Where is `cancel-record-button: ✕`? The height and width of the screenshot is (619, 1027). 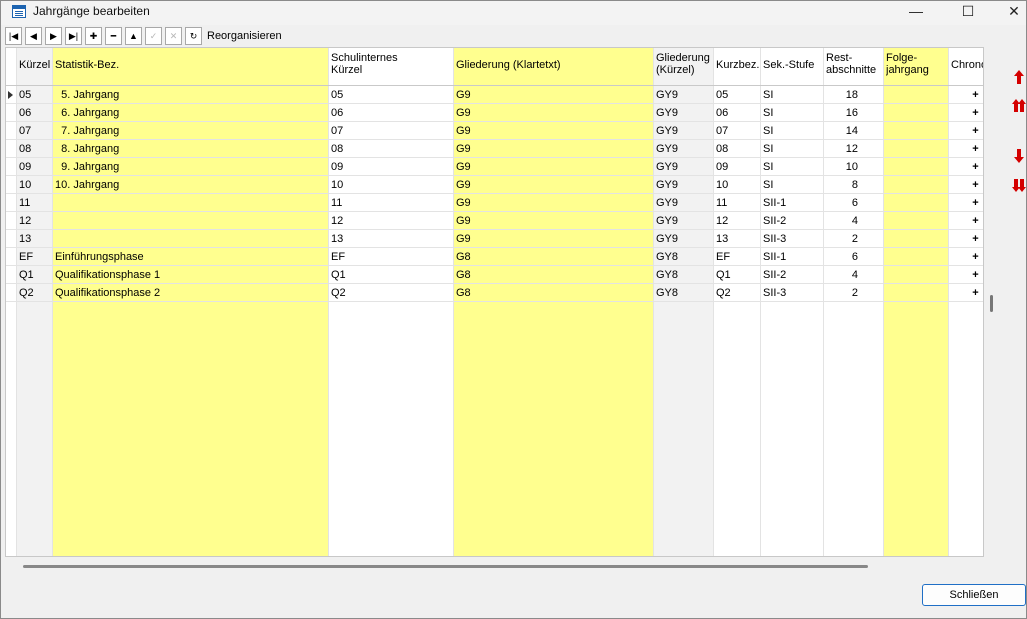
cancel-record-button: ✕ is located at coordinates (173, 36).